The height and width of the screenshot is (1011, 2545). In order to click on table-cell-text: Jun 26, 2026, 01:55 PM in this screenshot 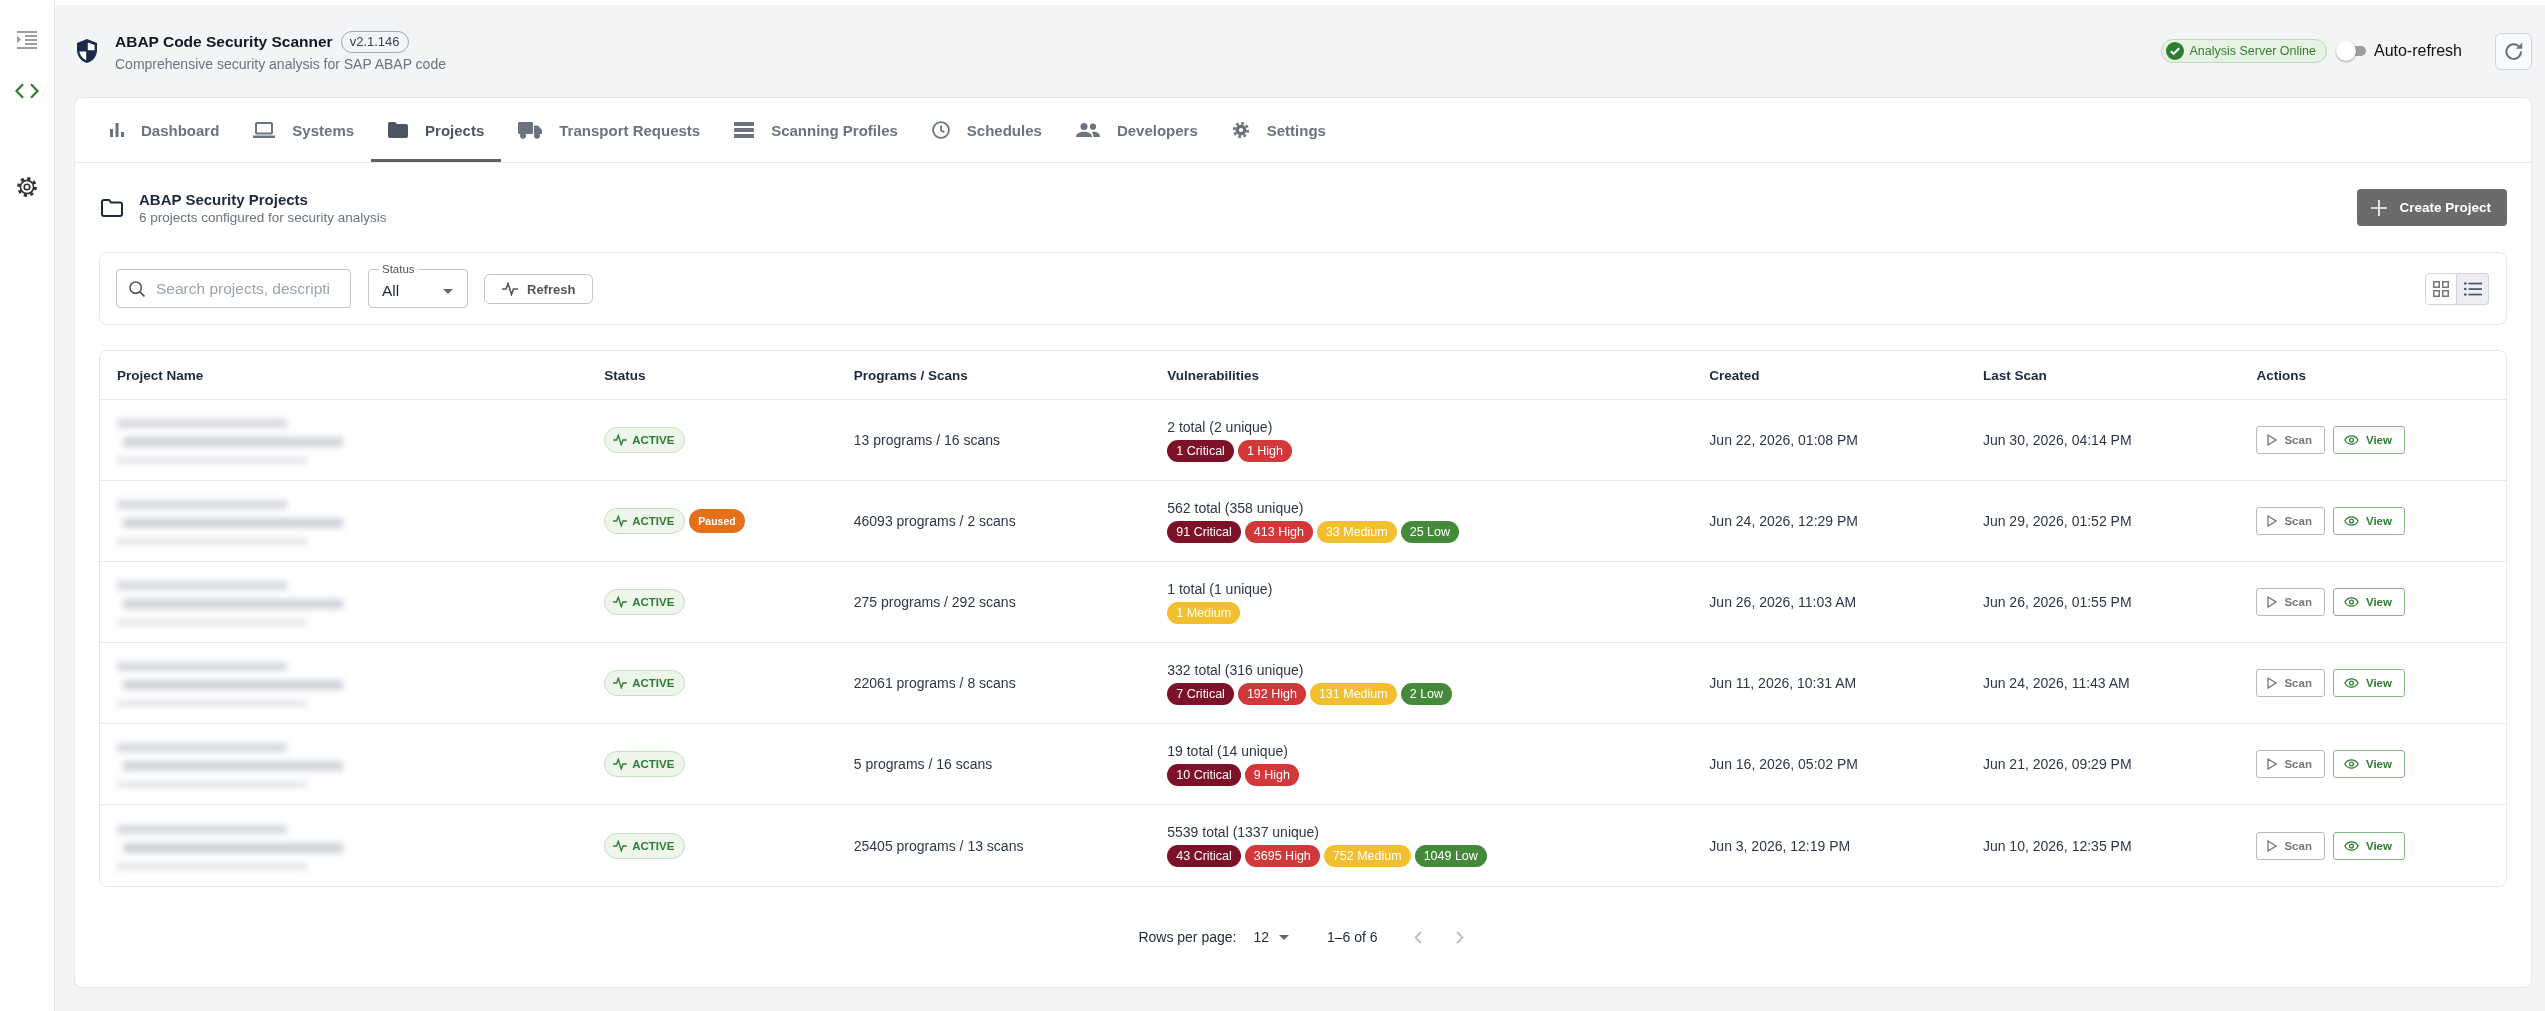, I will do `click(2057, 602)`.